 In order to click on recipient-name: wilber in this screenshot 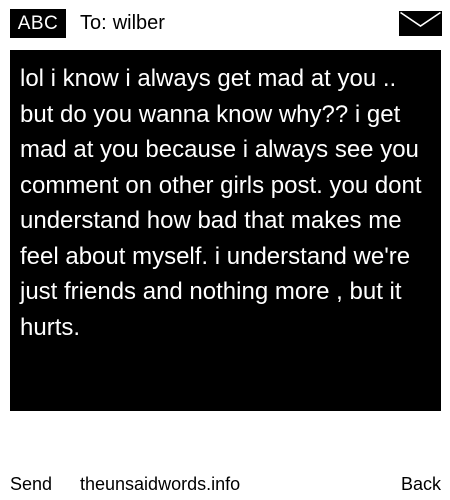, I will do `click(138, 23)`.